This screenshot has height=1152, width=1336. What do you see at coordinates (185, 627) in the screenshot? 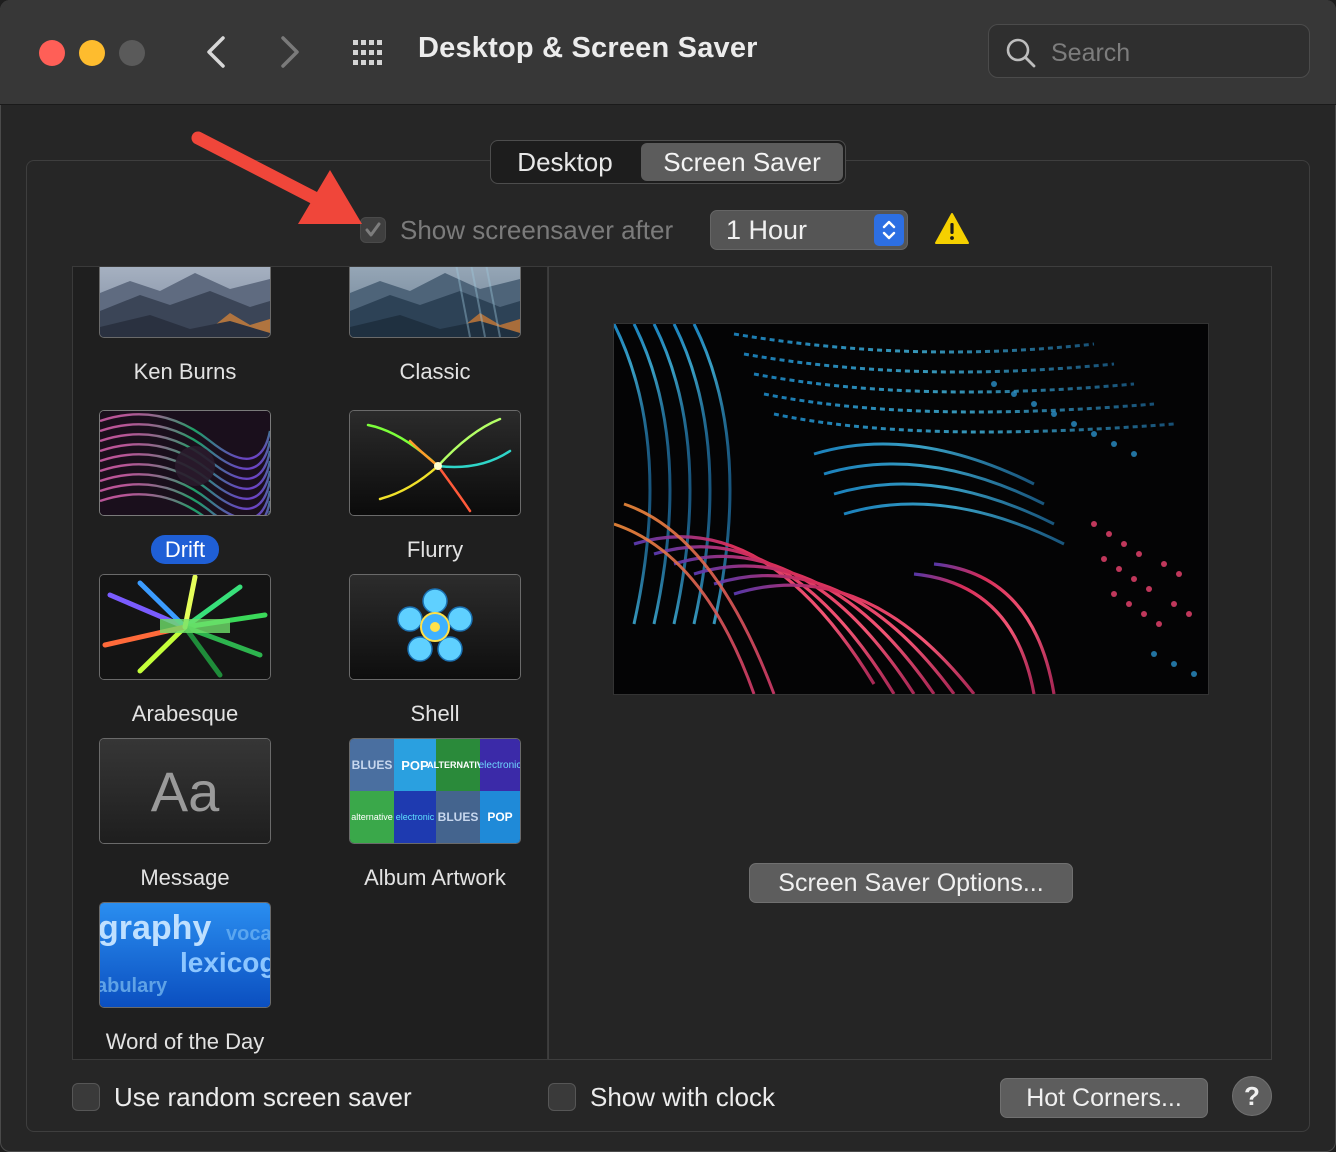
I see `arabesque-thumbnail-icon` at bounding box center [185, 627].